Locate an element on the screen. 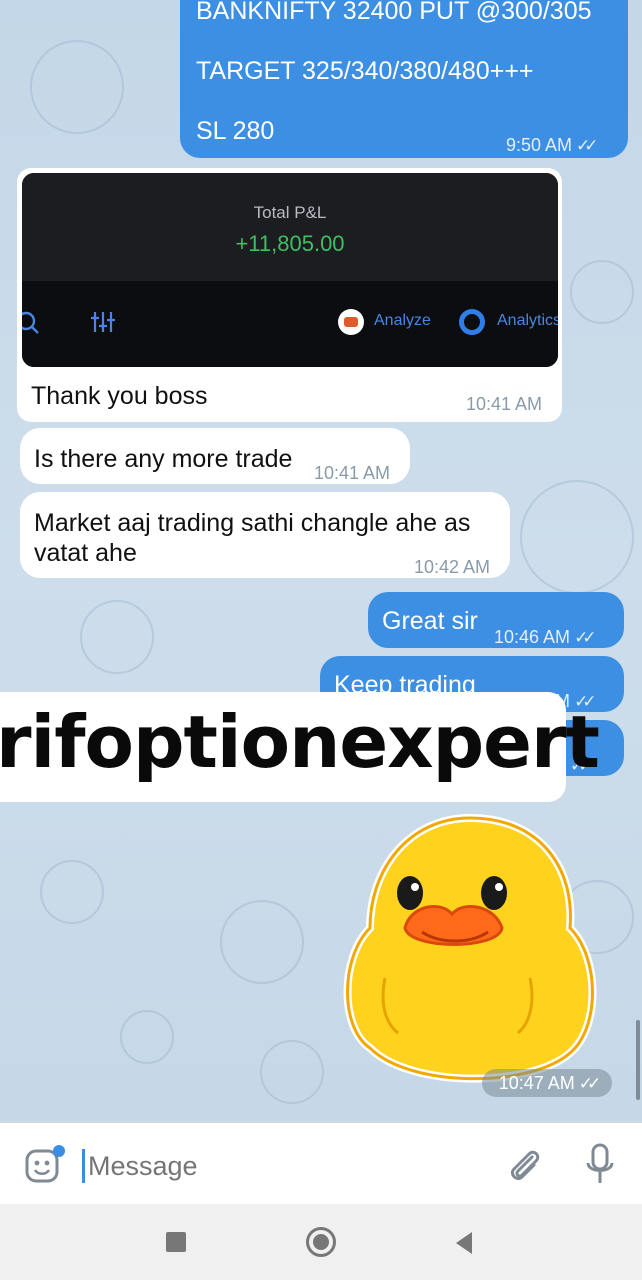 This screenshot has height=1280, width=642. nav-square-icon is located at coordinates (176, 1242).